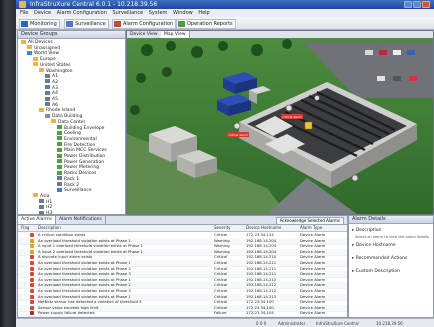  What do you see at coordinates (380, 258) in the screenshot?
I see `details-section-recommended-actions: Recommended Actions` at bounding box center [380, 258].